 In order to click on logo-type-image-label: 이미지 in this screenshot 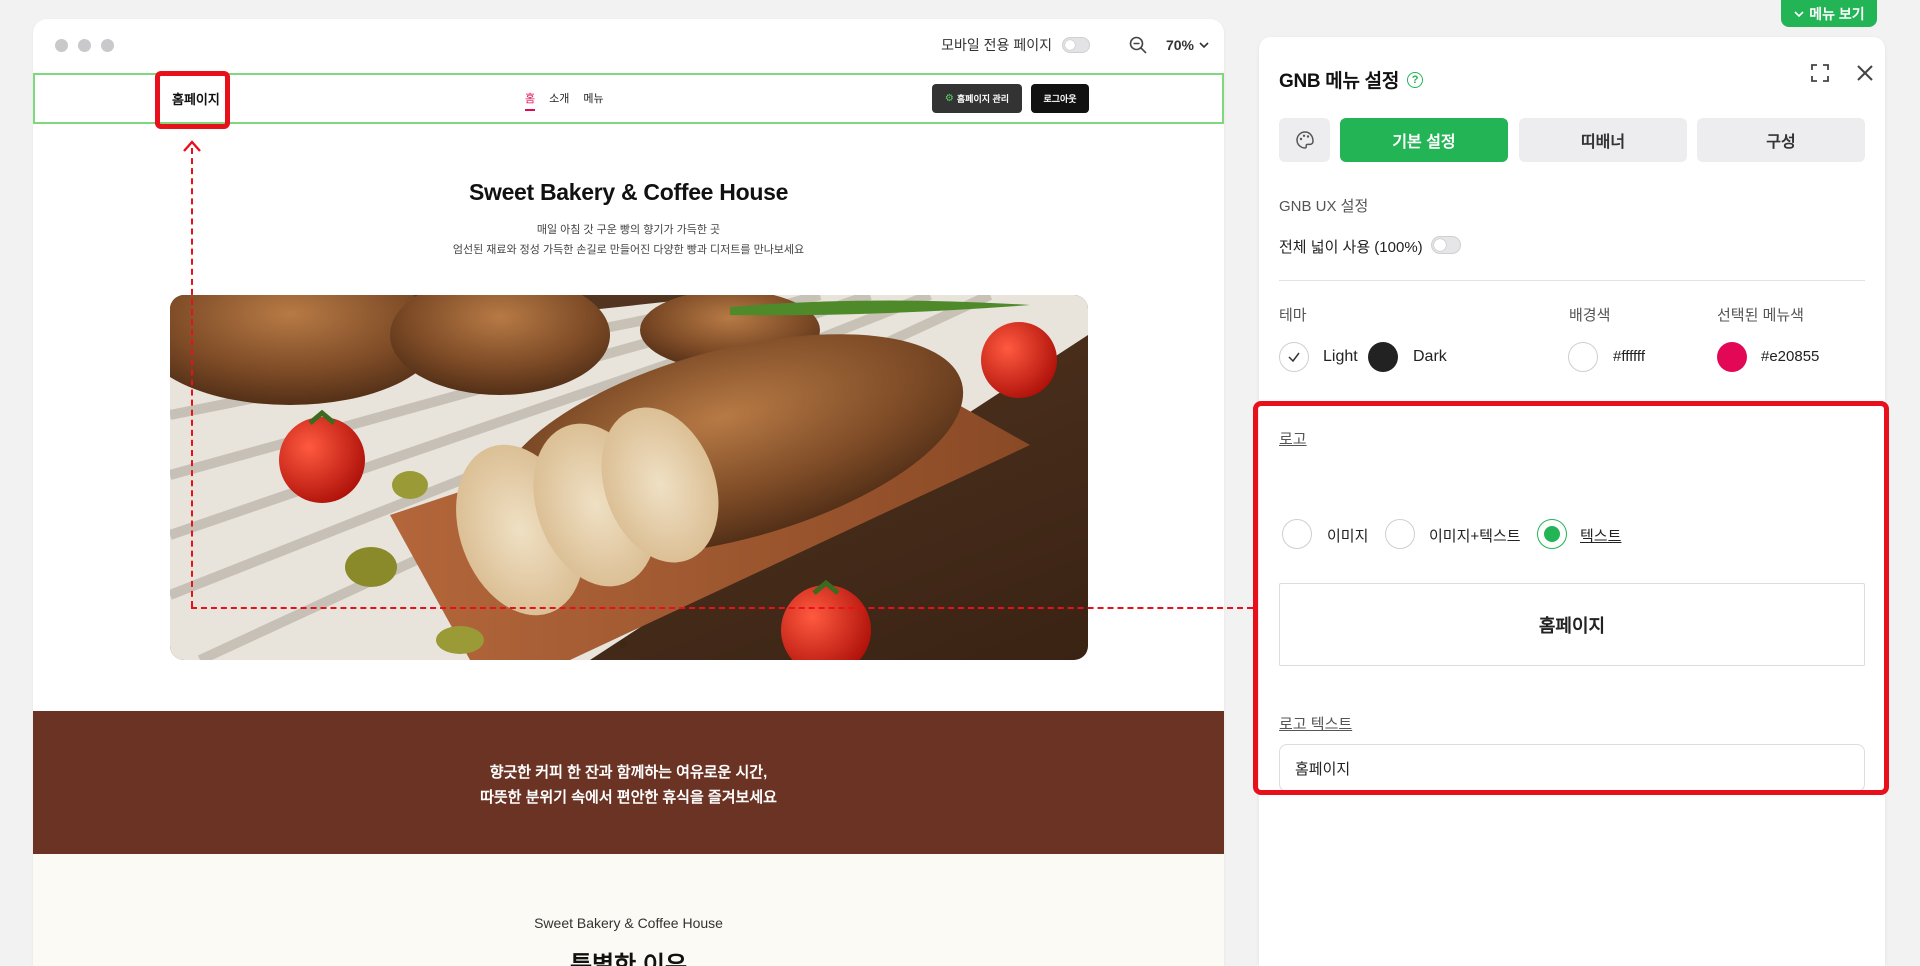, I will do `click(1347, 535)`.